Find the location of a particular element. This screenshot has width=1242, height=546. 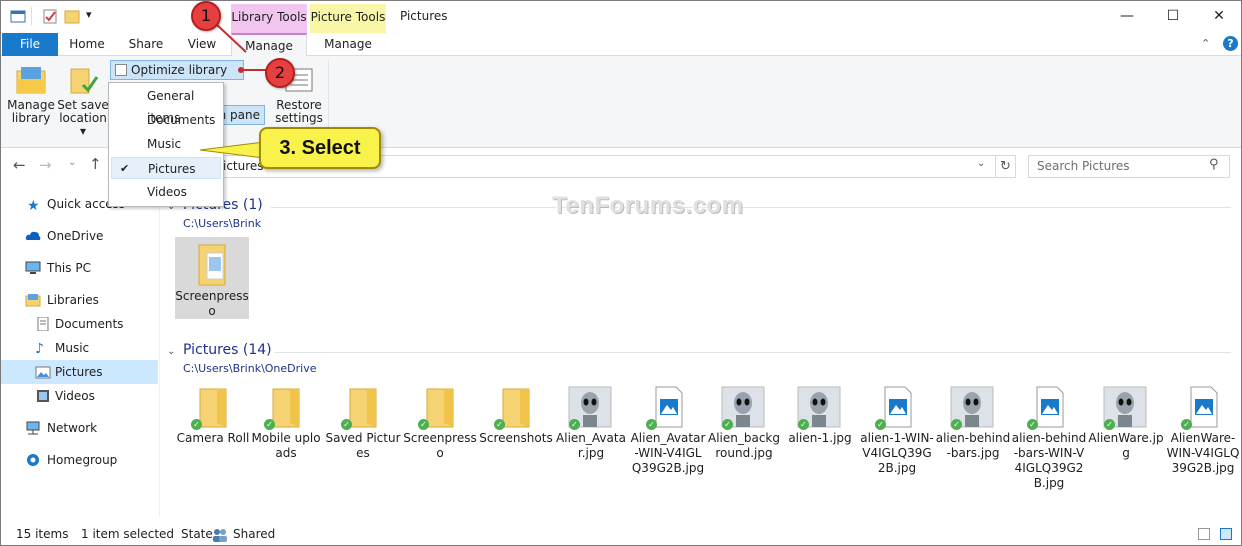

nav-documents: Documents is located at coordinates (79, 324).